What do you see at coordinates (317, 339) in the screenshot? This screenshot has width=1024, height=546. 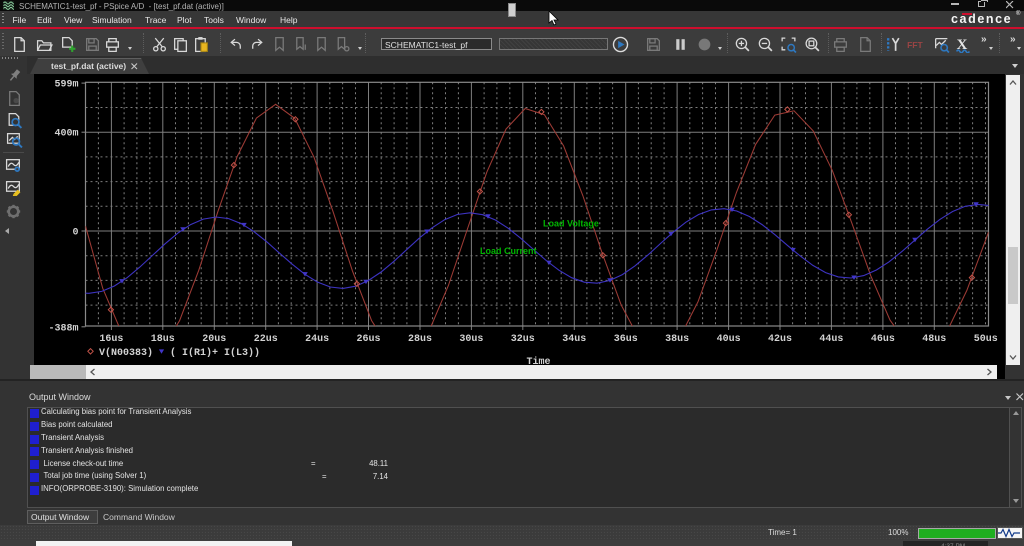 I see `svg-text: 24us` at bounding box center [317, 339].